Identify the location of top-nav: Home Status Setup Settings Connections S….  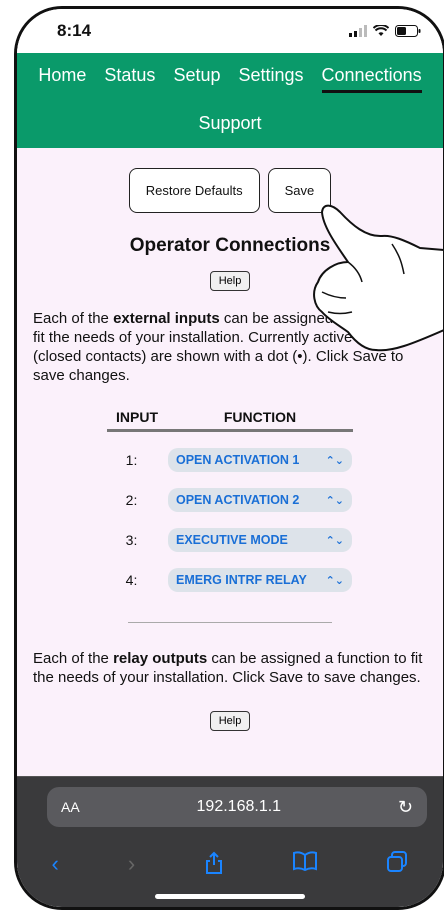
(230, 100).